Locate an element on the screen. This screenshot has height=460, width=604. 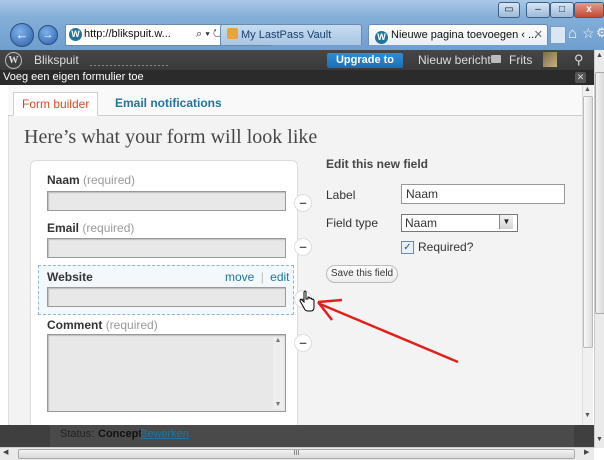
remove-field-email-icon: – is located at coordinates (303, 247).